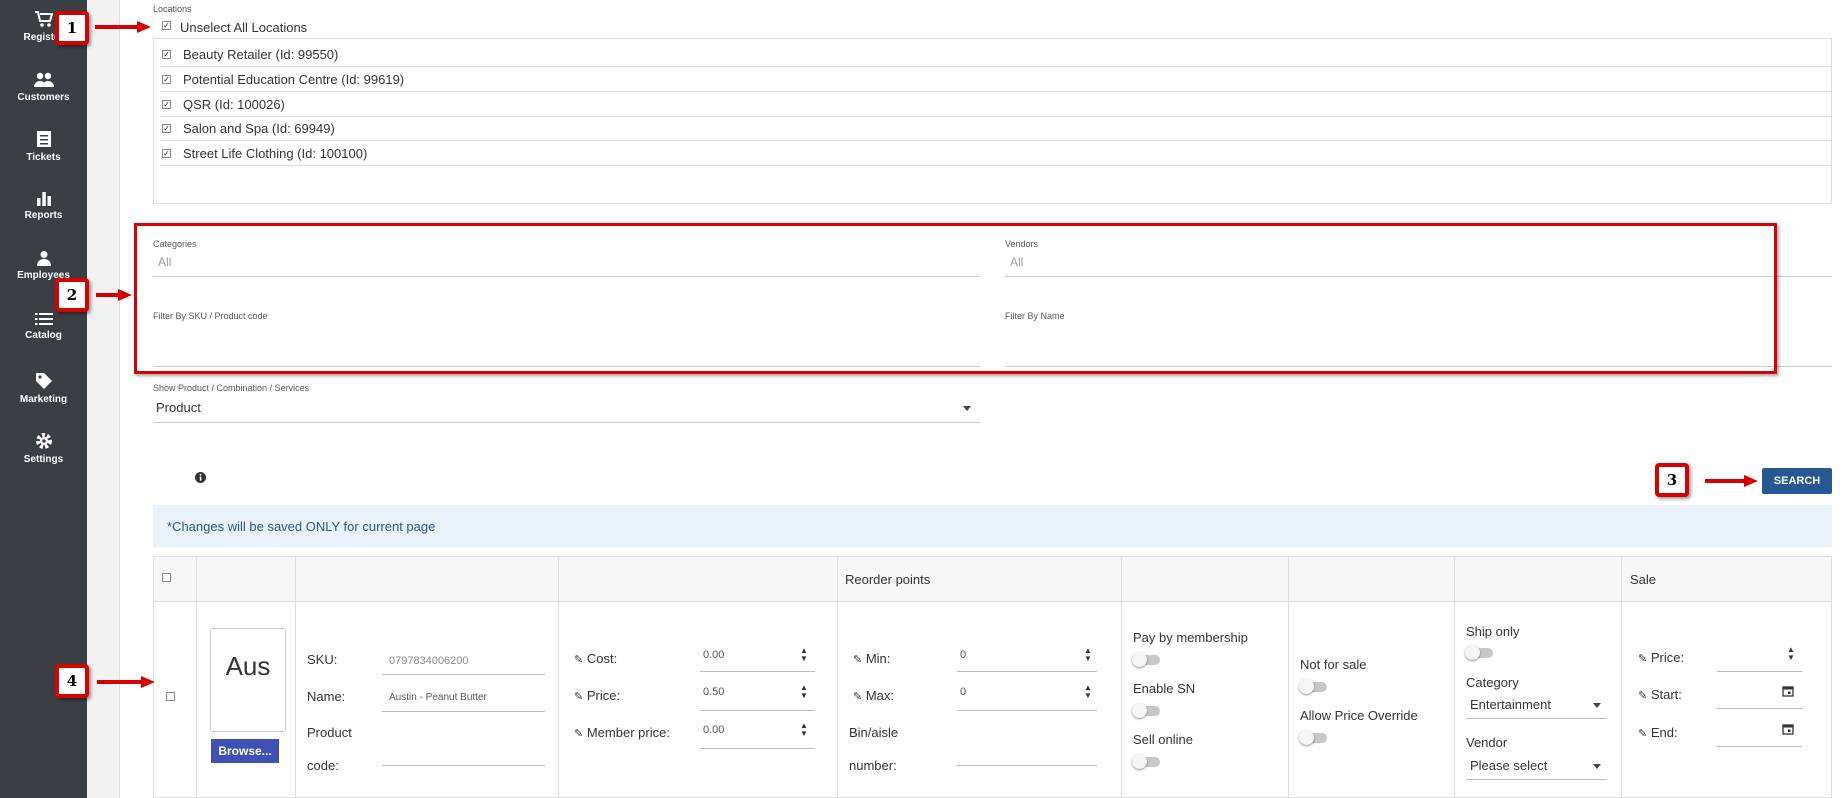 The width and height of the screenshot is (1845, 798). Describe the element at coordinates (166, 25) in the screenshot. I see `unselect-all-checkbox: ✓` at that location.